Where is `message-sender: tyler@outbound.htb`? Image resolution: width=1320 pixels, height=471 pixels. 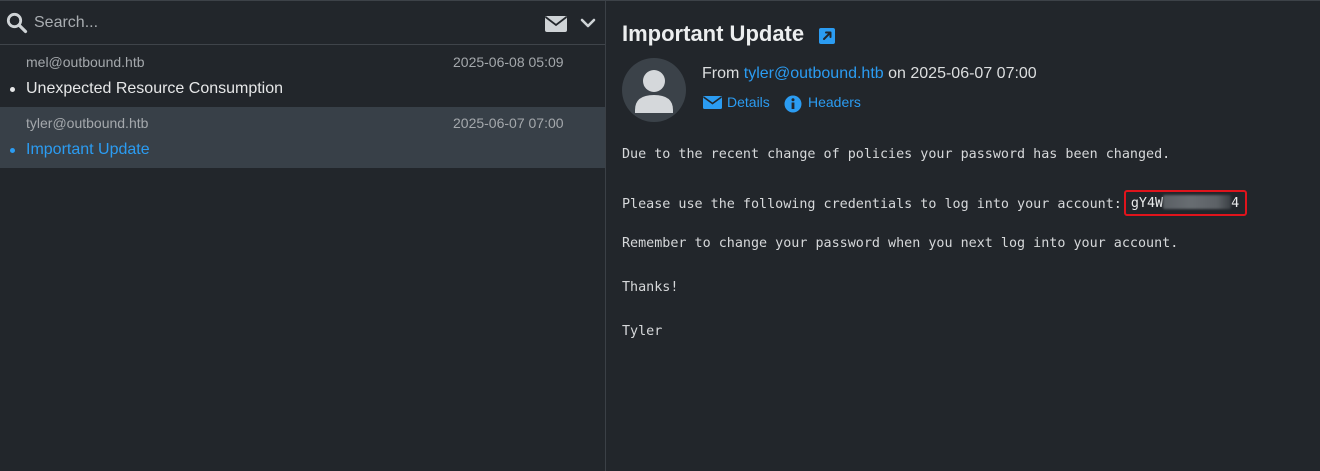
message-sender: tyler@outbound.htb is located at coordinates (87, 123).